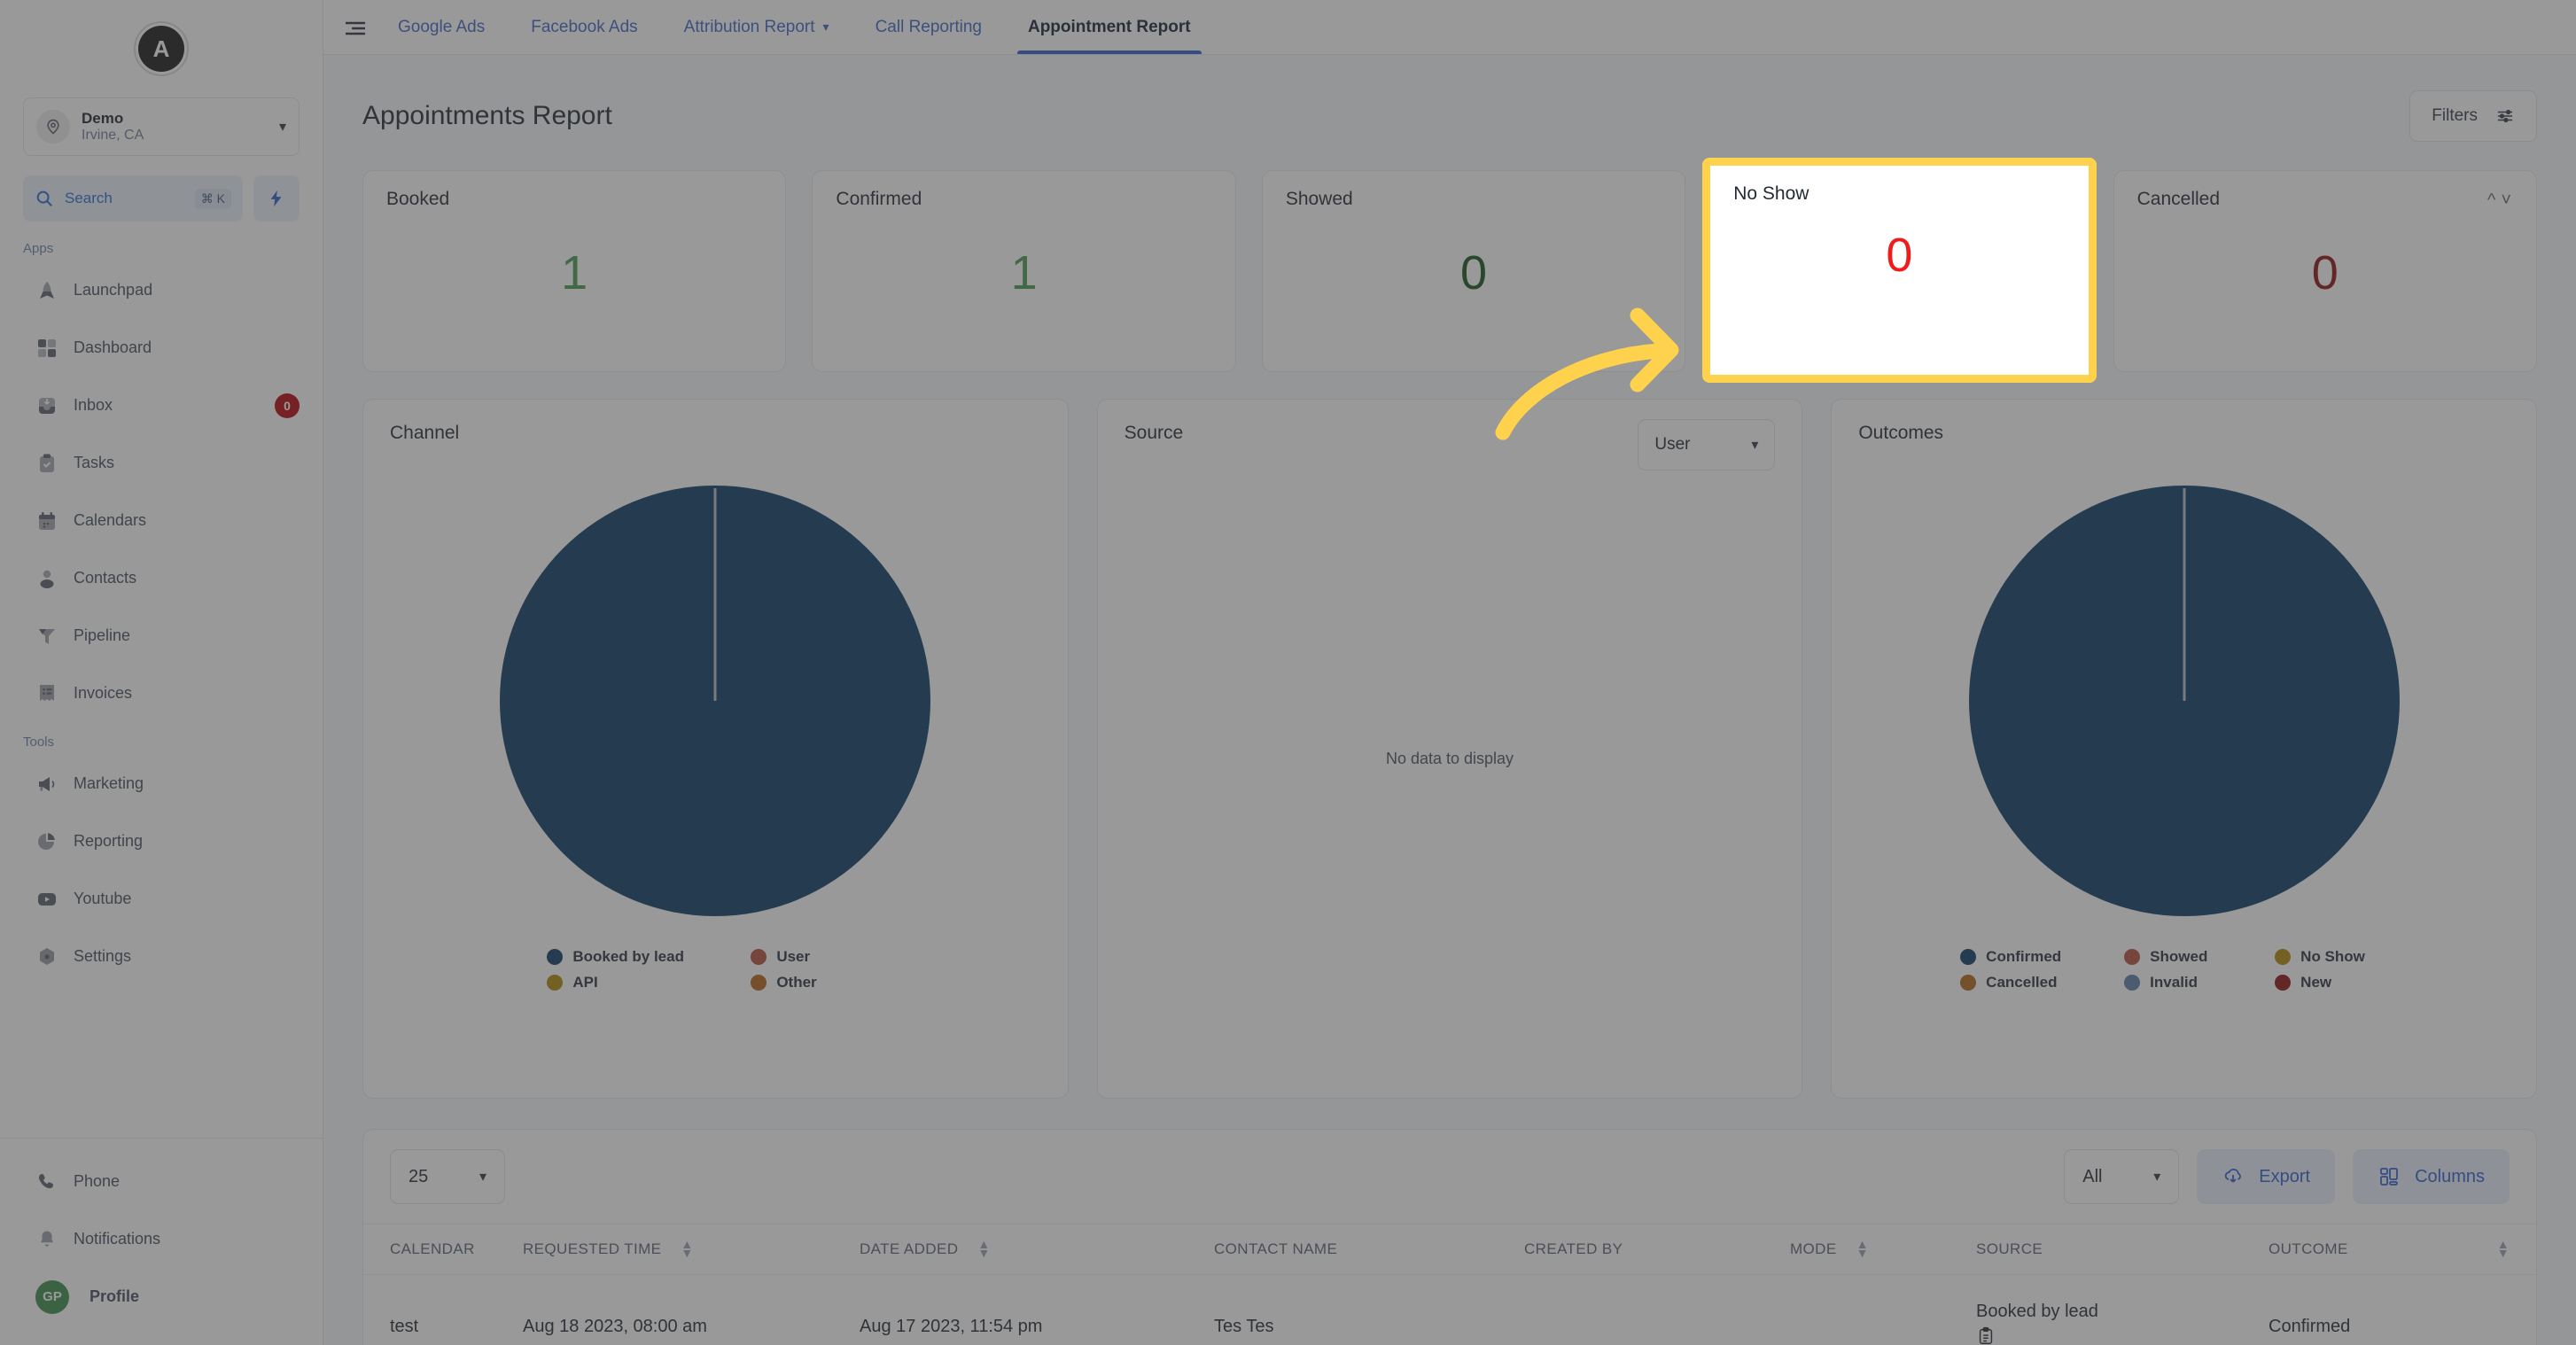 This screenshot has height=1345, width=2576. What do you see at coordinates (1883, 1250) in the screenshot?
I see `column-header-mode: MODE ▲ ▼` at bounding box center [1883, 1250].